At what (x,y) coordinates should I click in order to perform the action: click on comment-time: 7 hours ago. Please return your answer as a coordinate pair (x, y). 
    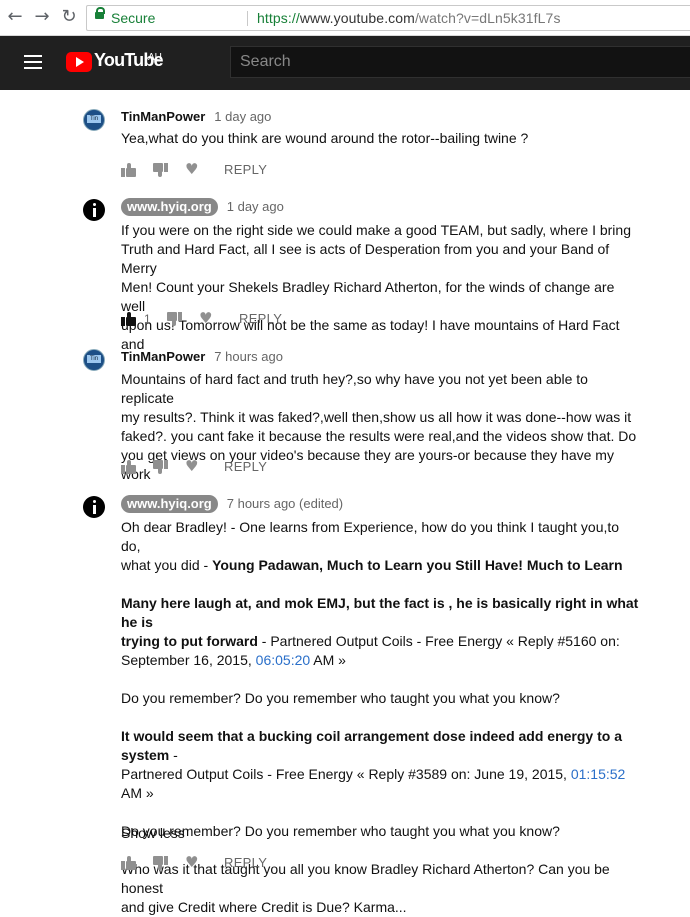
    Looking at the image, I should click on (248, 356).